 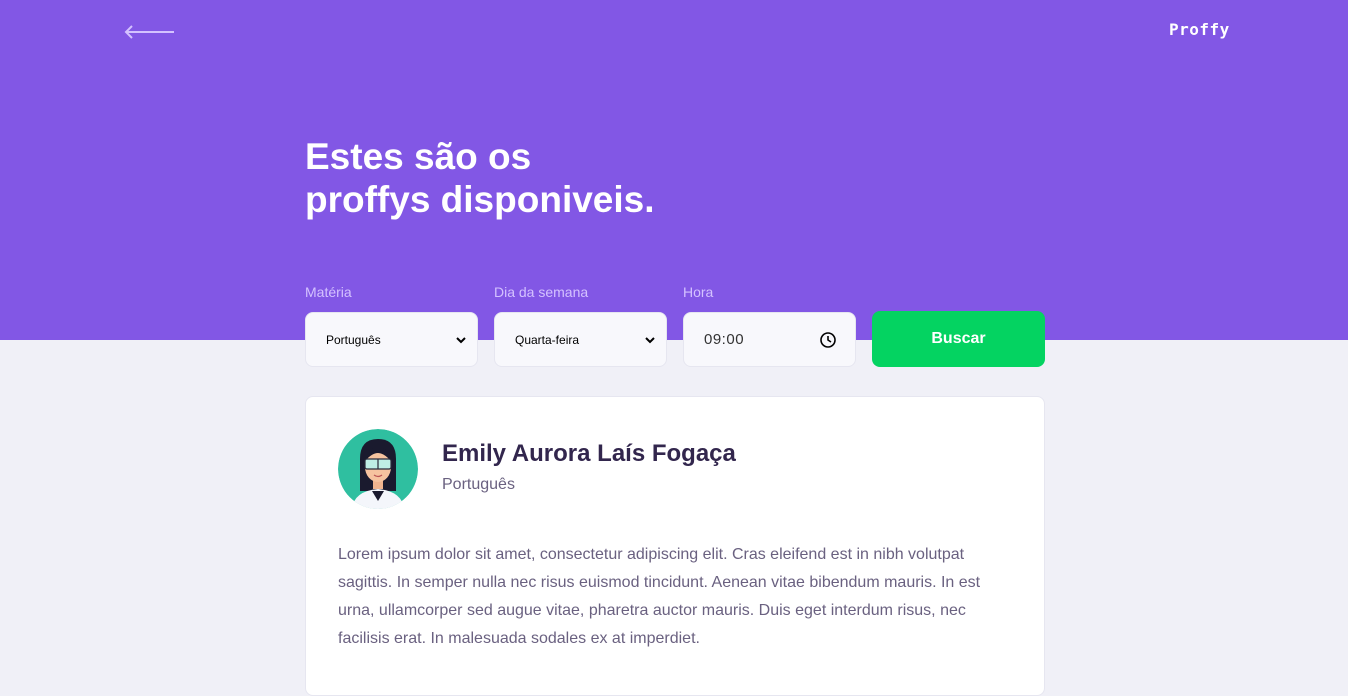 I want to click on proffy-logo: Proffy, so click(x=1199, y=29).